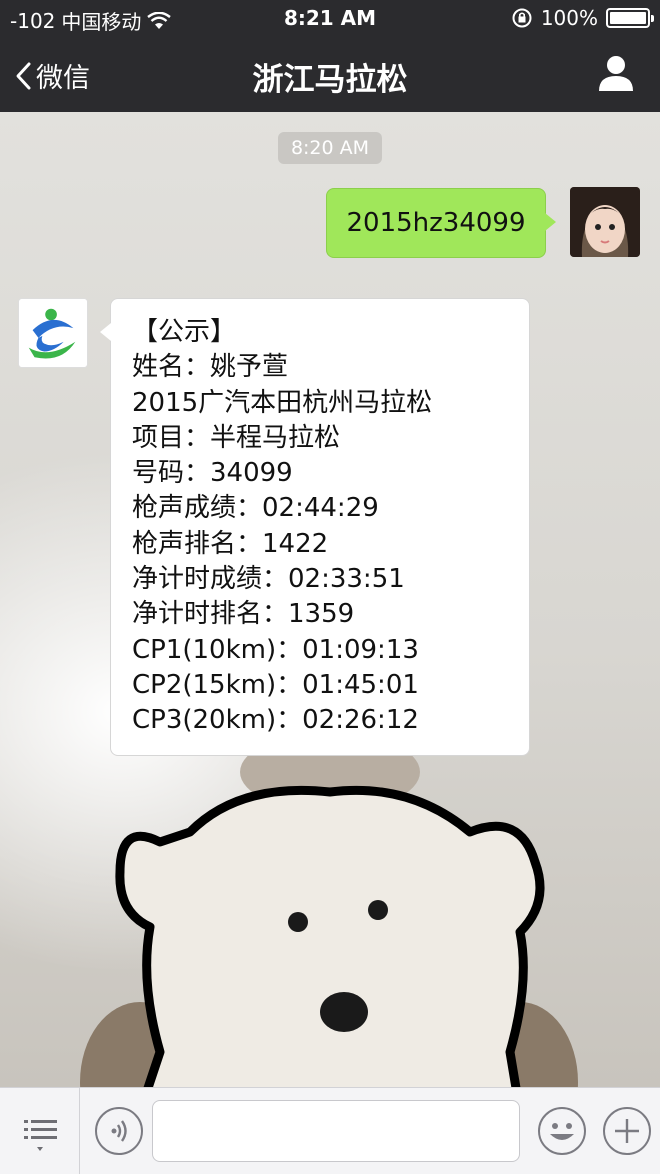 The width and height of the screenshot is (660, 1174). Describe the element at coordinates (336, 1131) in the screenshot. I see `message-input` at that location.